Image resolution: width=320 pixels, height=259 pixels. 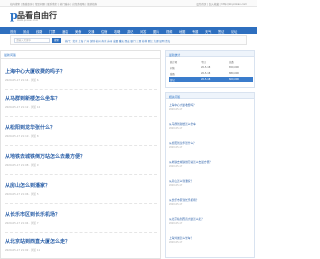 What do you see at coordinates (211, 238) in the screenshot?
I see `related-link: 上海外滩怎么坐车？` at bounding box center [211, 238].